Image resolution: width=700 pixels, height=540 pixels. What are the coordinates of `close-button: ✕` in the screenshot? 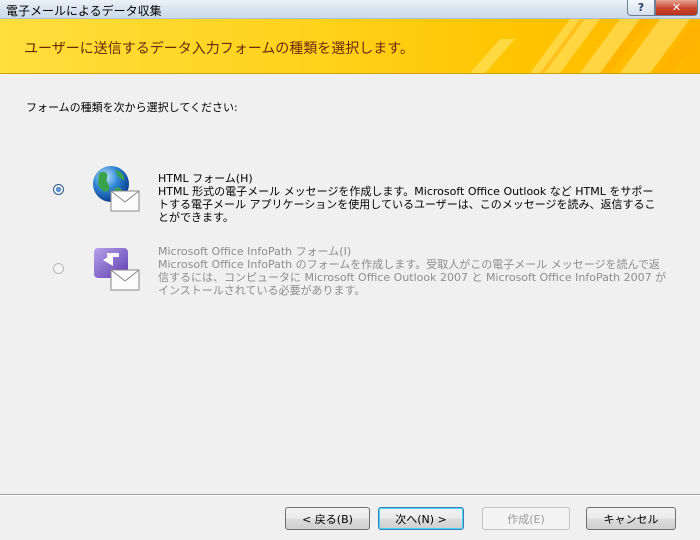 It's located at (676, 8).